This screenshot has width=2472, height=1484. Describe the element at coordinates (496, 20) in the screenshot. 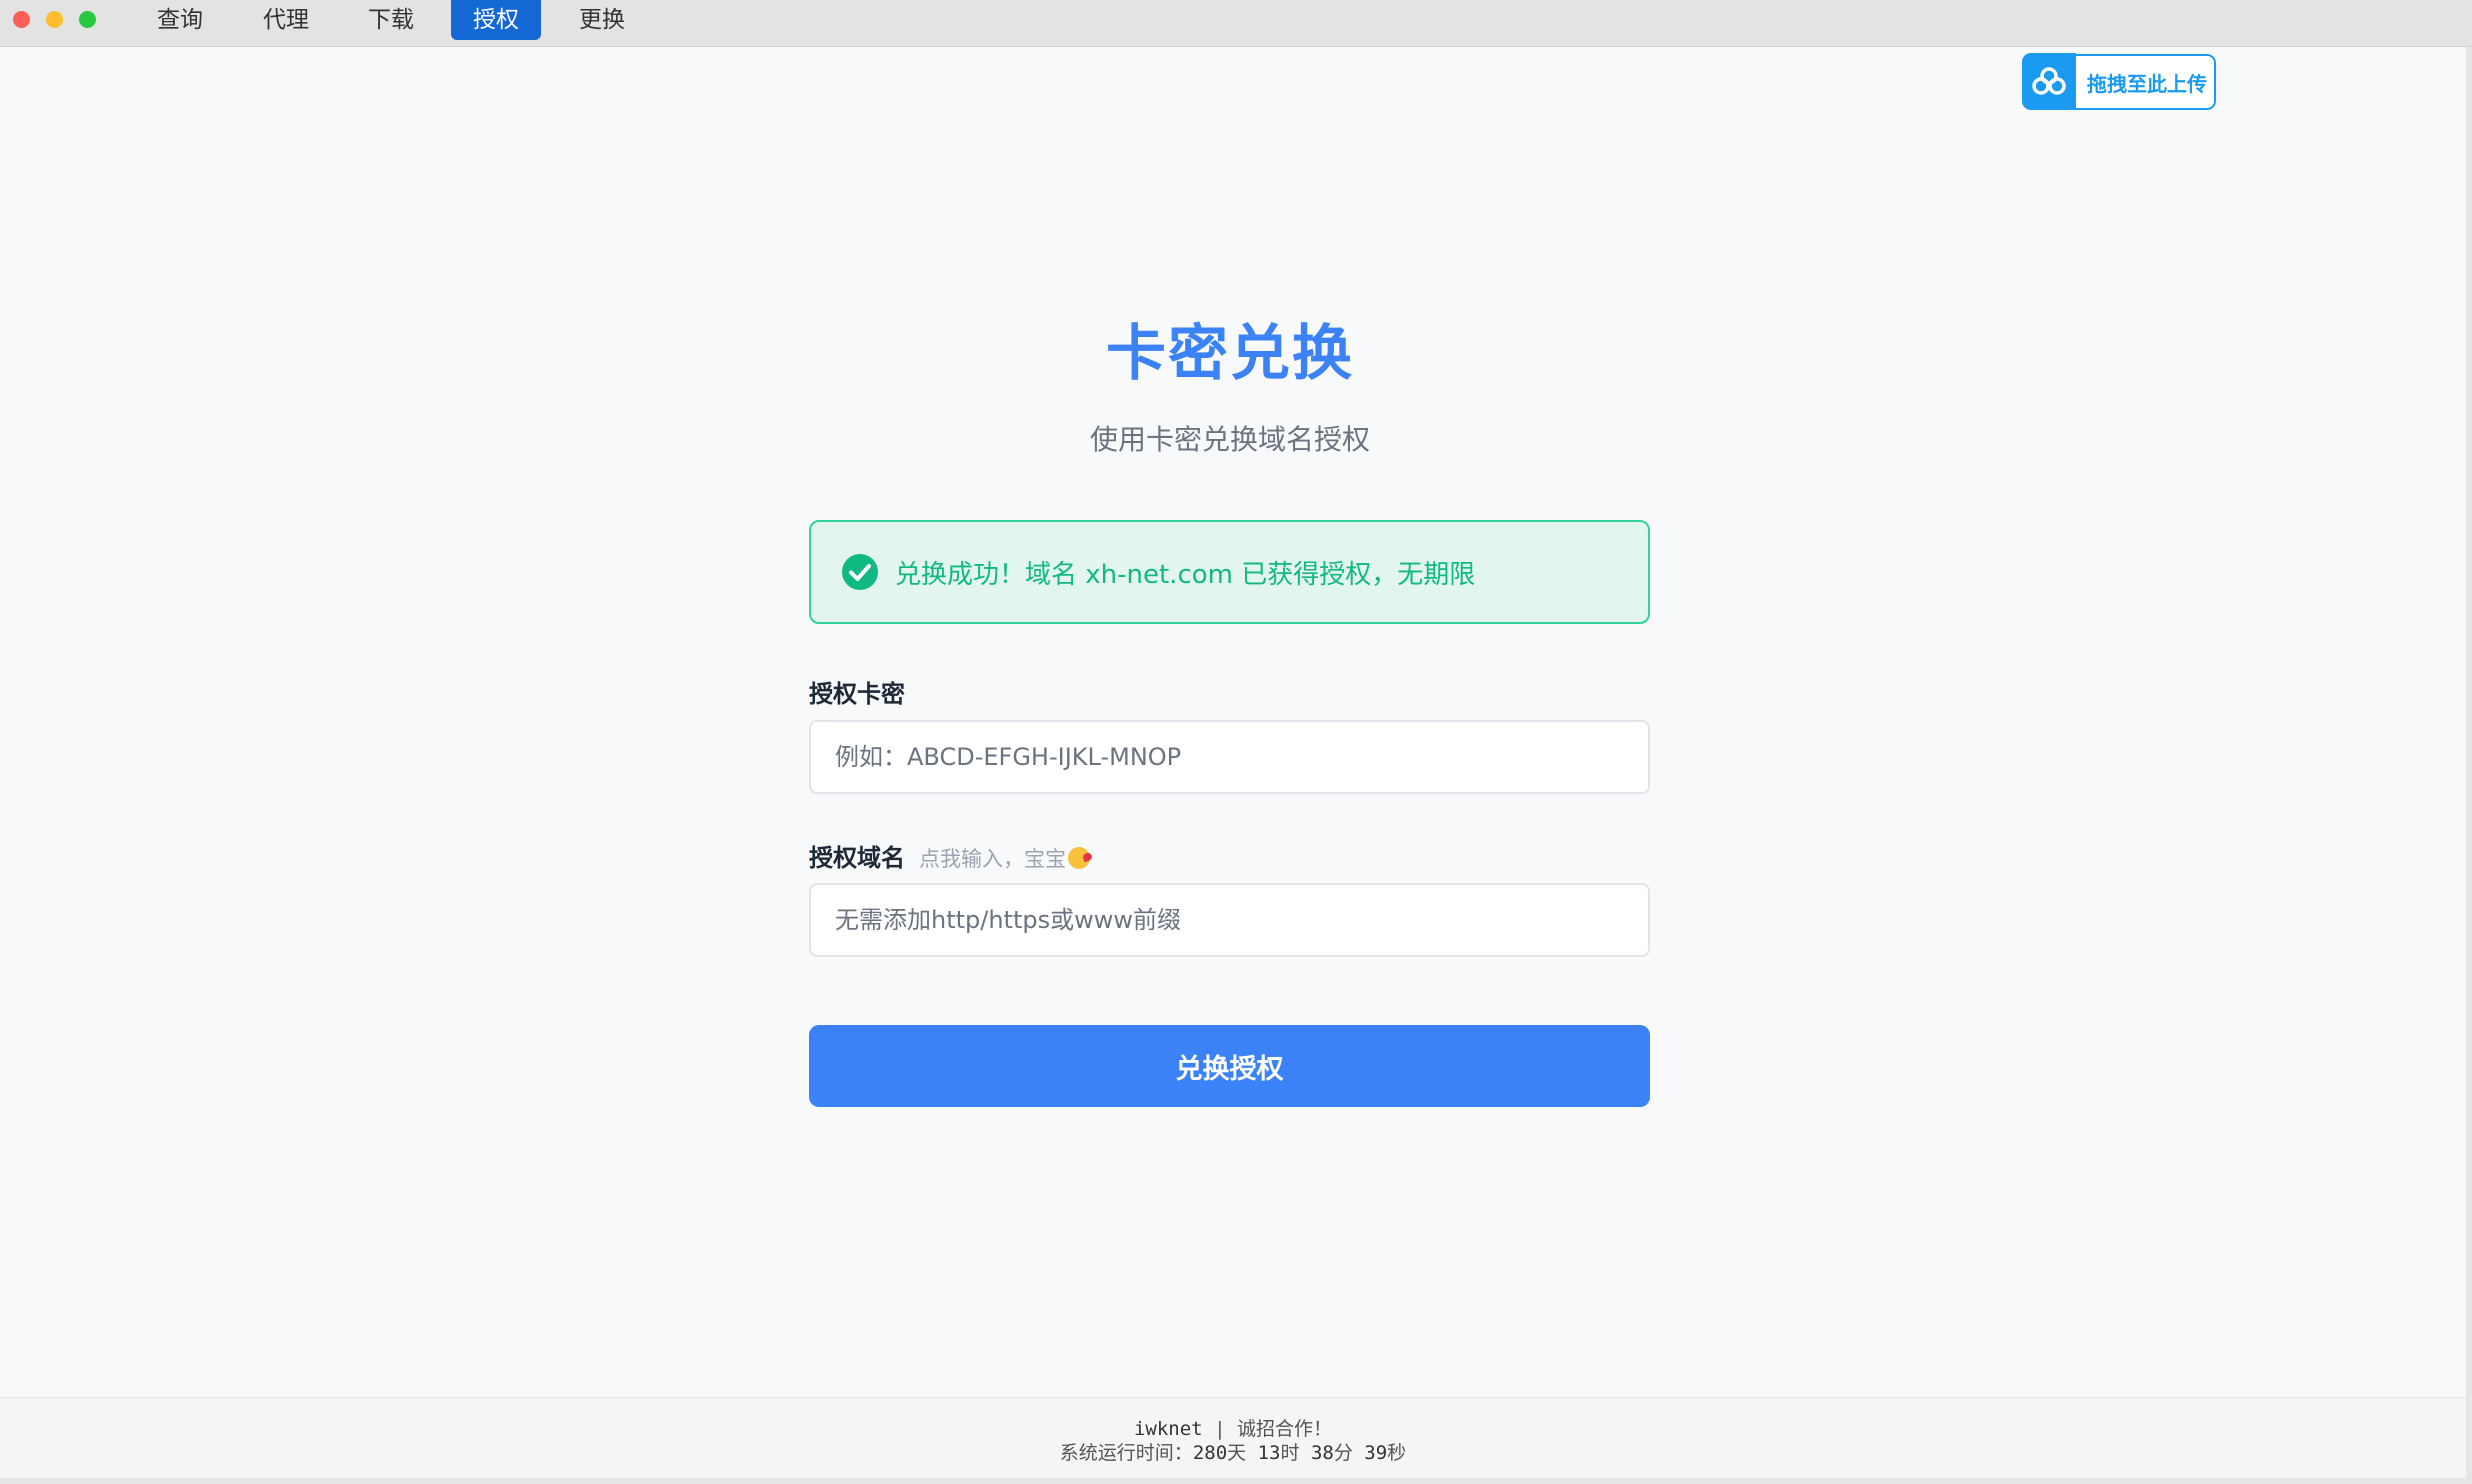

I see `tab-authorize: 授权` at that location.